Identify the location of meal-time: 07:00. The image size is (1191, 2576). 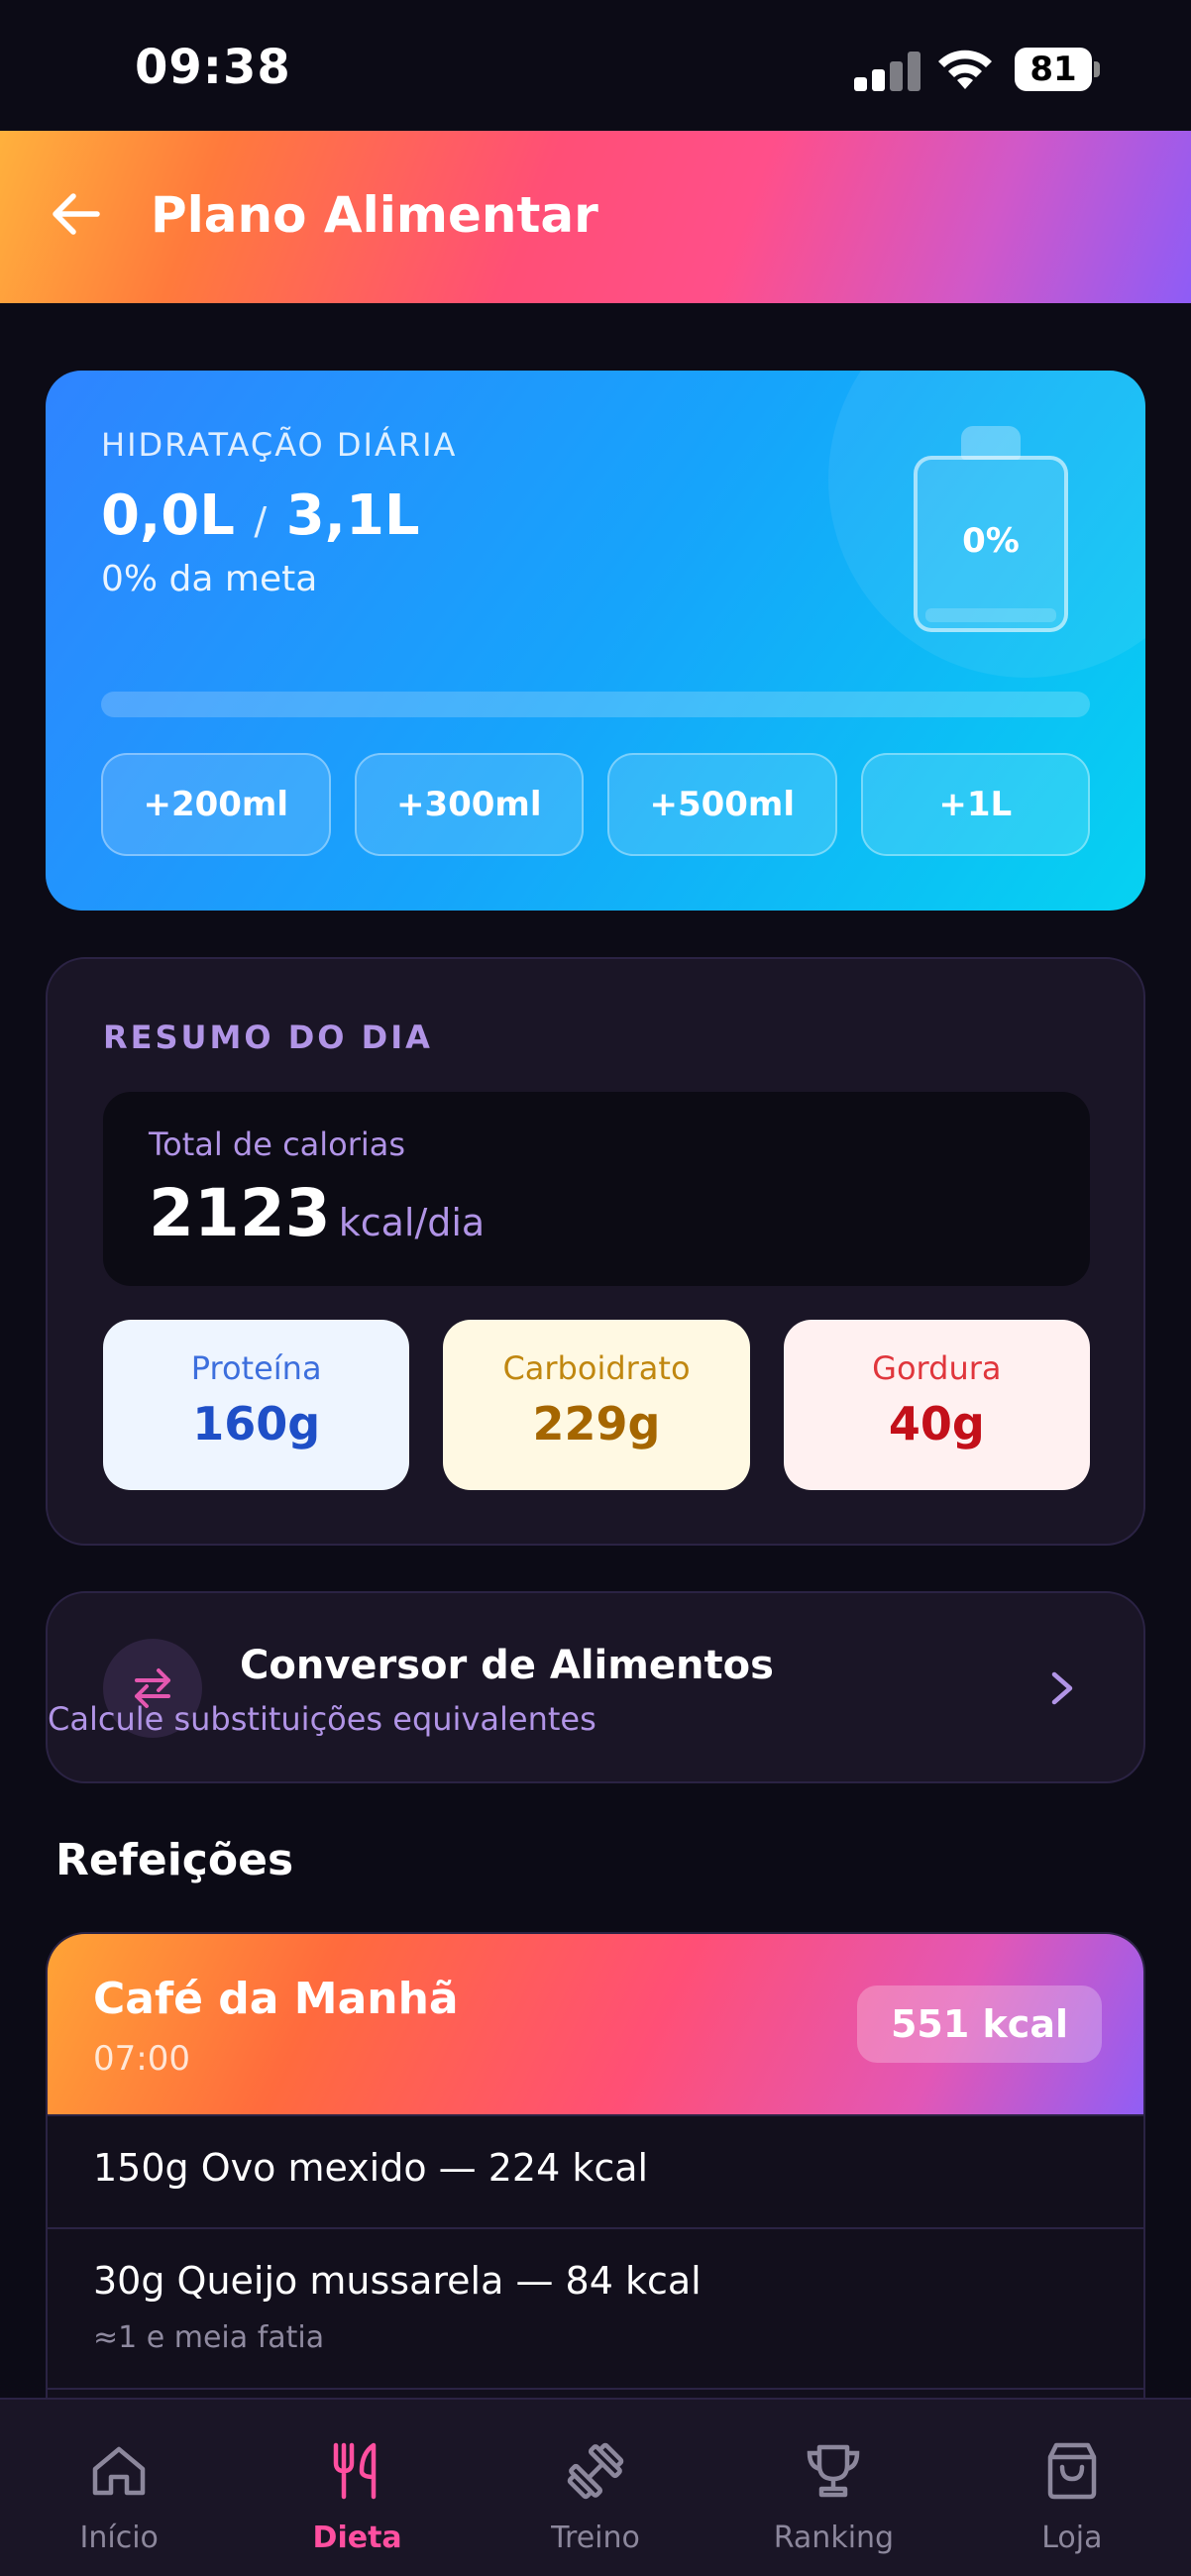
(141, 2059).